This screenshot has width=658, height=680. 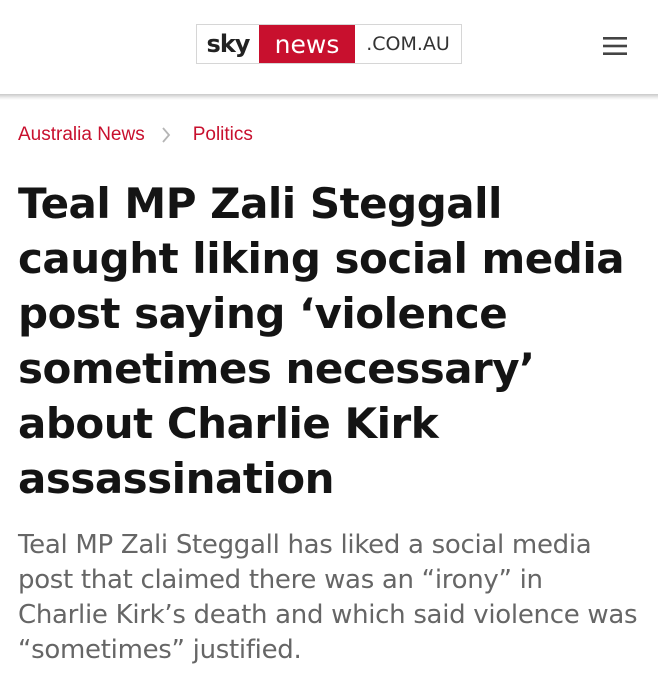 What do you see at coordinates (329, 97) in the screenshot?
I see `header-divider` at bounding box center [329, 97].